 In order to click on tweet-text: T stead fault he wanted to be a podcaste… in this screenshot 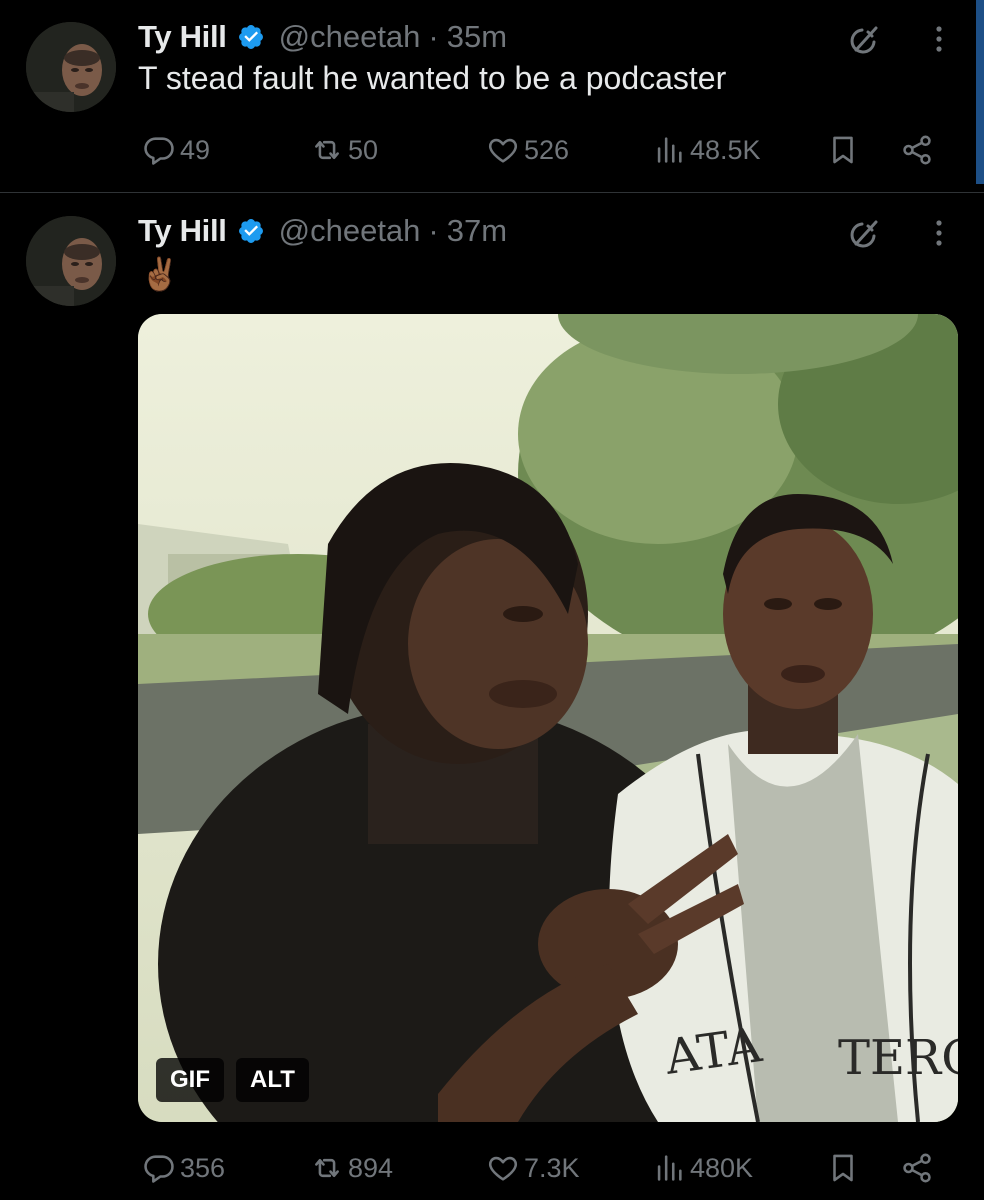, I will do `click(432, 78)`.